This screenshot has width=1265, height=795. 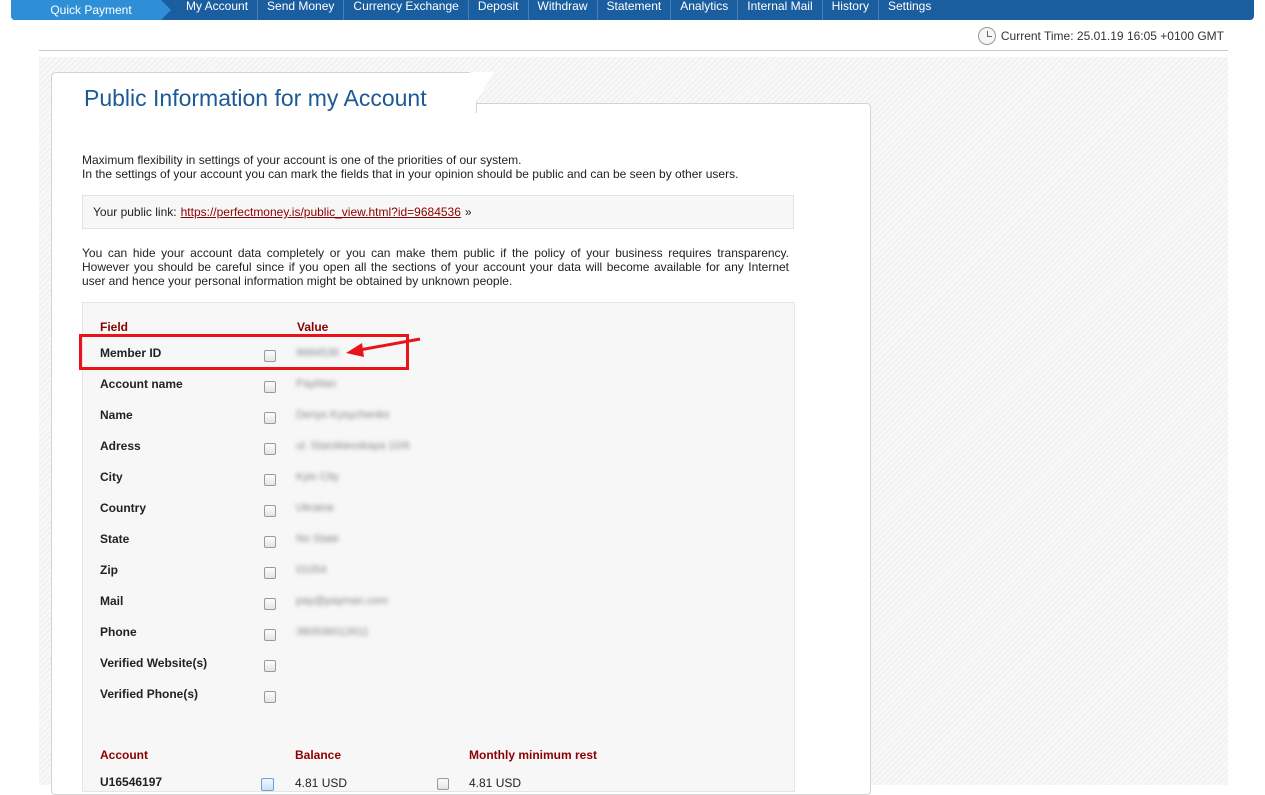 I want to click on field-label: Adress, so click(x=120, y=446).